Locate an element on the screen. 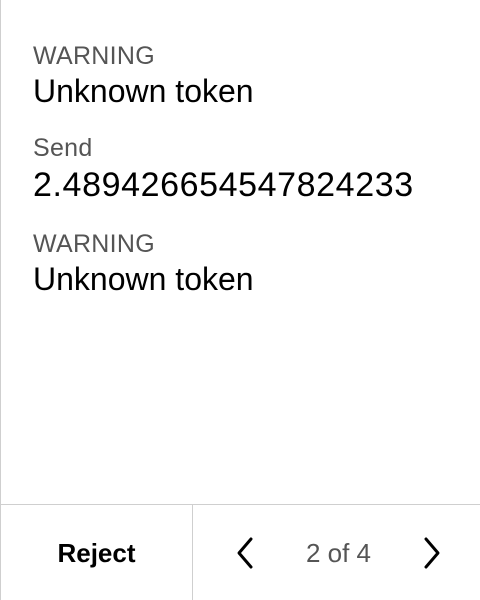 The width and height of the screenshot is (480, 600). chevron-left-icon is located at coordinates (245, 553).